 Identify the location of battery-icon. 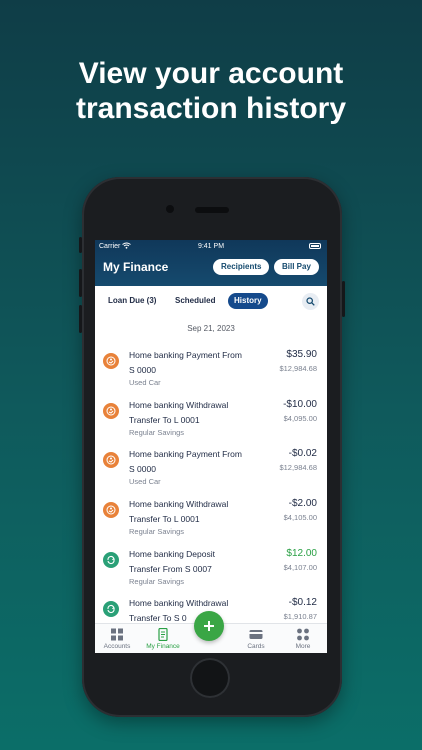
(315, 246).